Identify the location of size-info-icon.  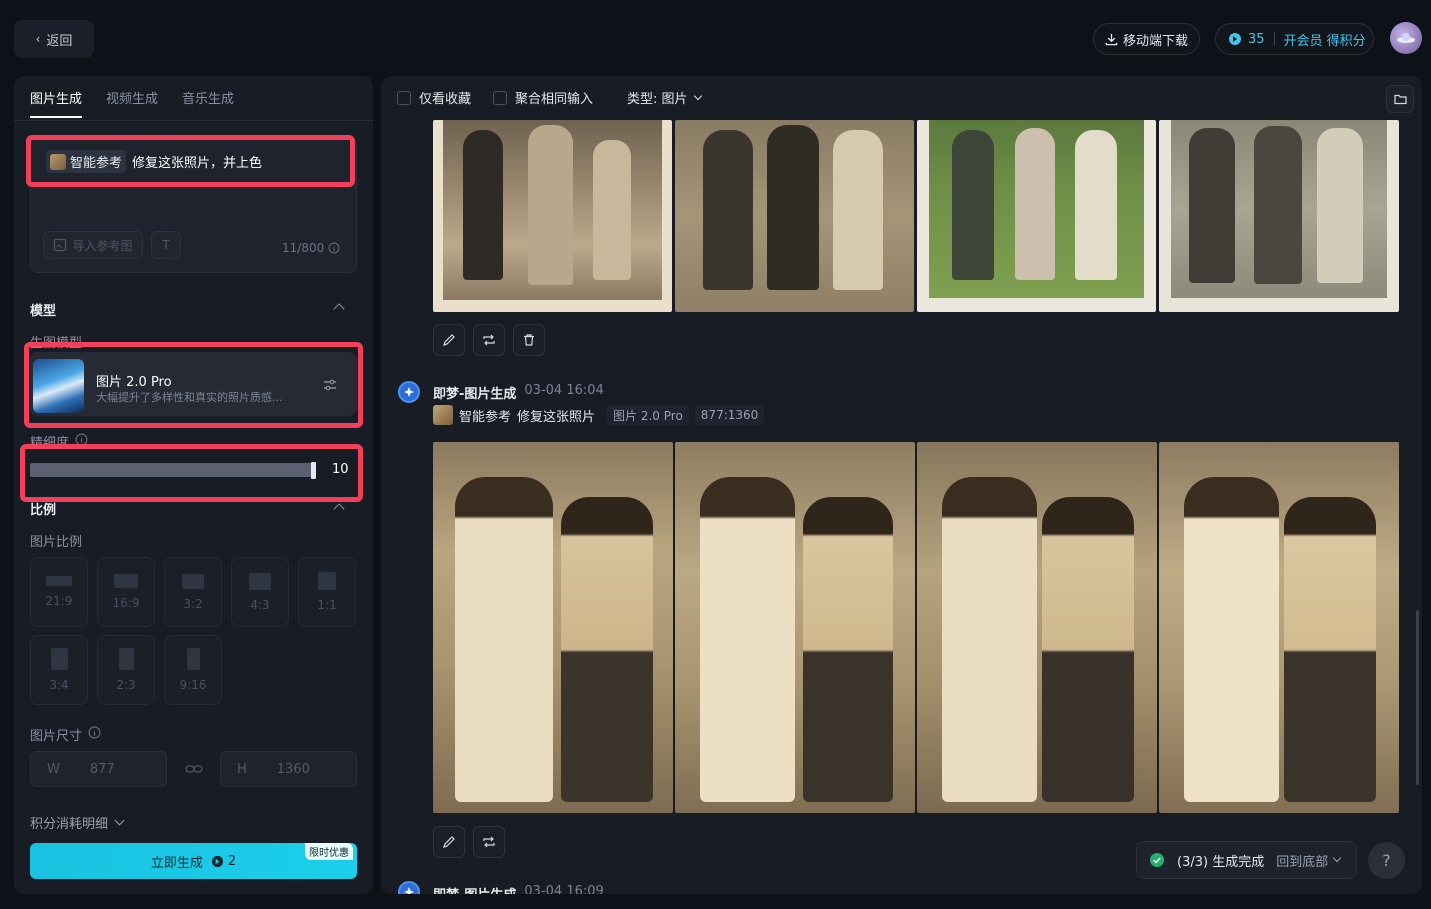
(94, 732).